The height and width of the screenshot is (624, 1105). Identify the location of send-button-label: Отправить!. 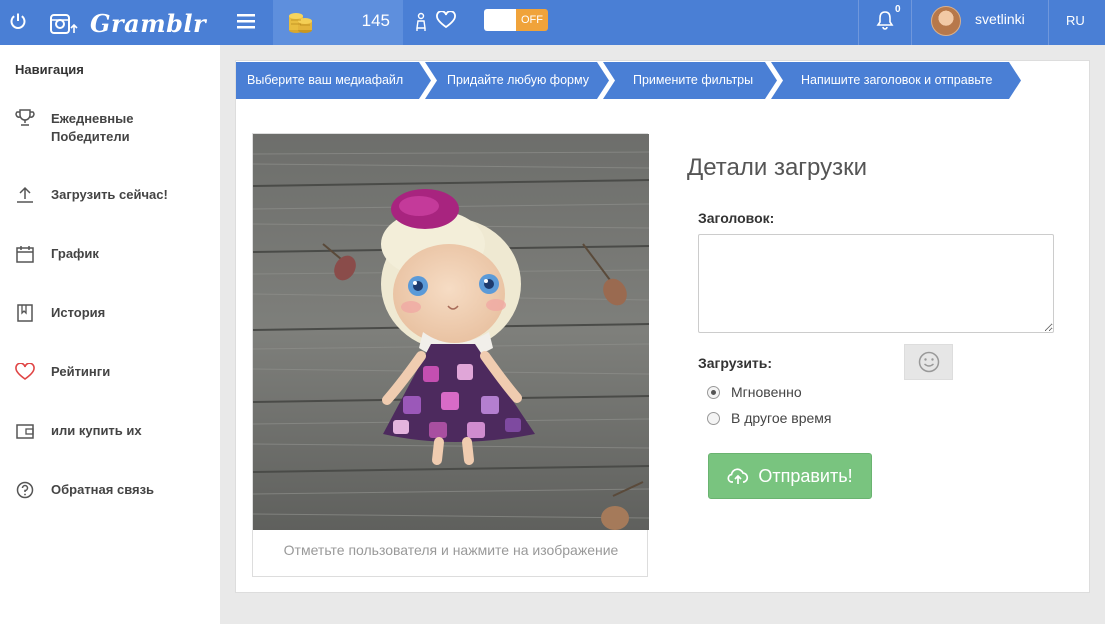
(805, 475).